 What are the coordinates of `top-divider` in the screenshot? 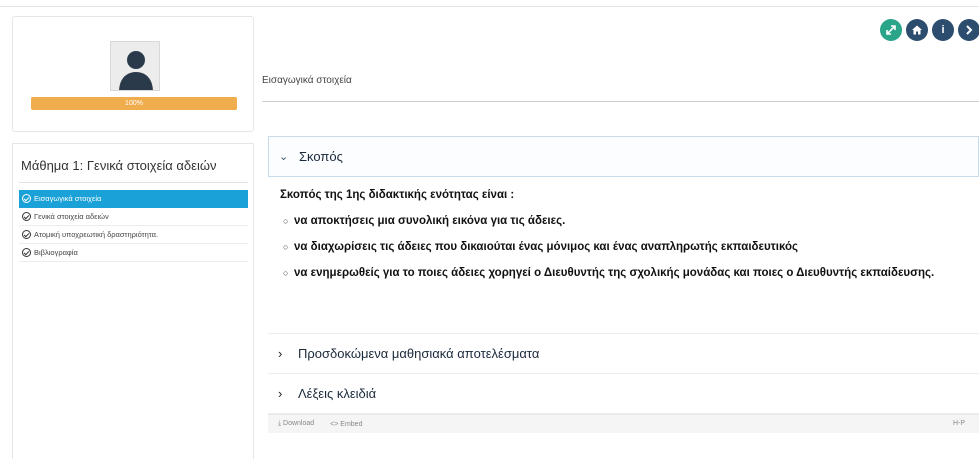 It's located at (489, 6).